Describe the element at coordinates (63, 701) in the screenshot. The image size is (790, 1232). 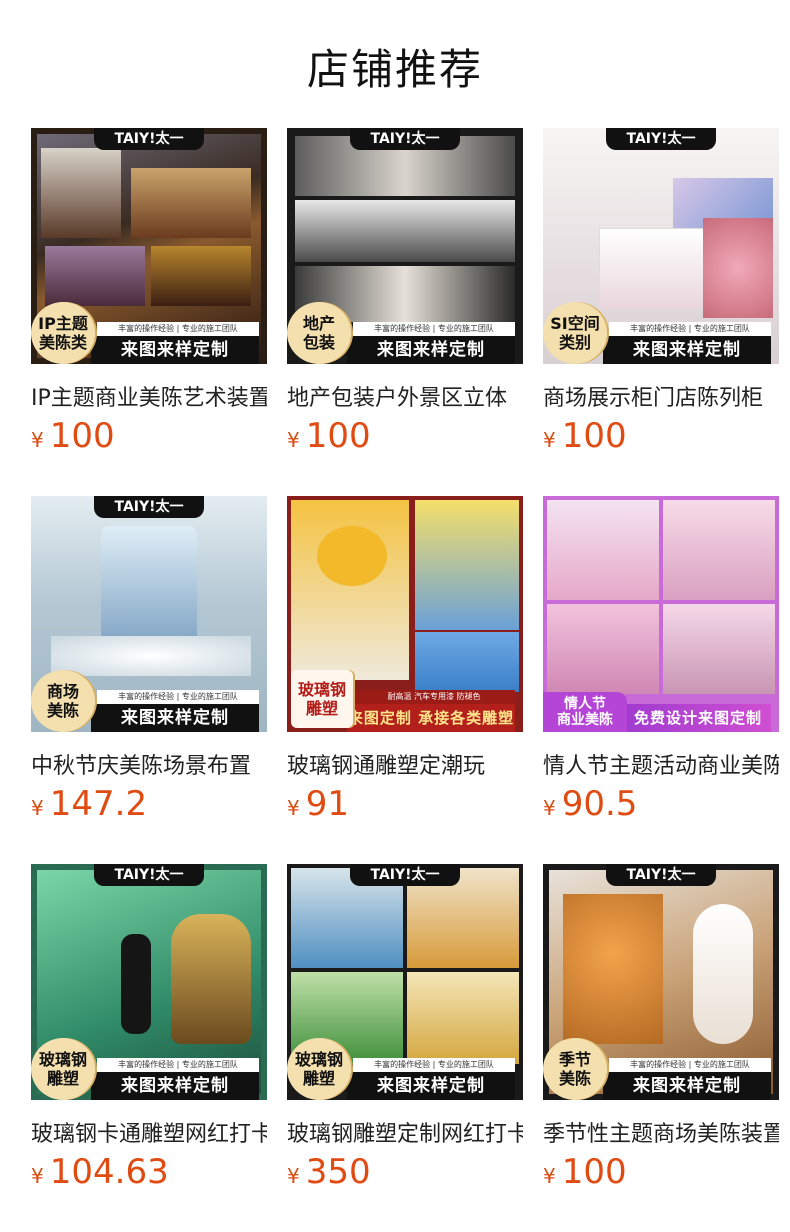
I see `category-badge: 商场 美陈` at that location.